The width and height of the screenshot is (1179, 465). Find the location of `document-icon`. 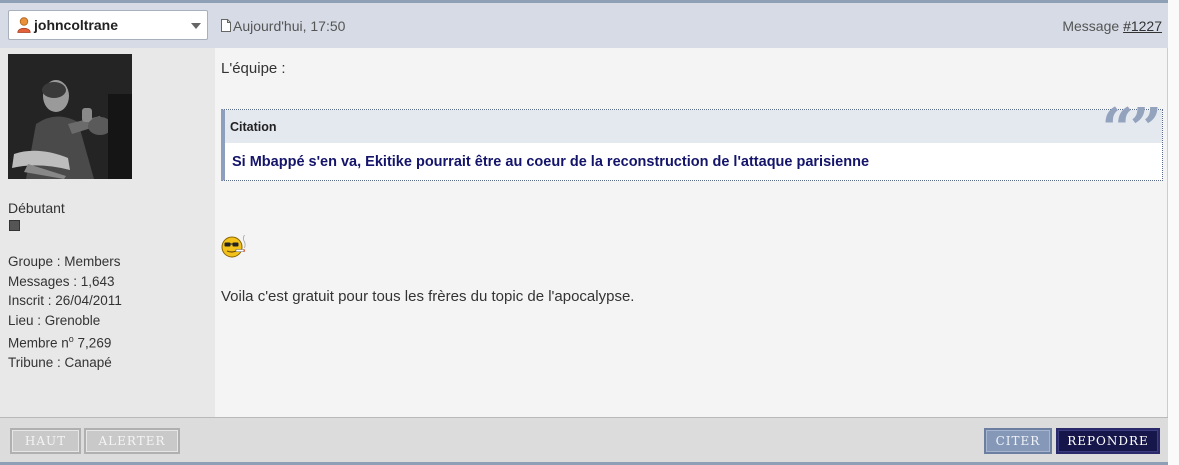

document-icon is located at coordinates (226, 25).